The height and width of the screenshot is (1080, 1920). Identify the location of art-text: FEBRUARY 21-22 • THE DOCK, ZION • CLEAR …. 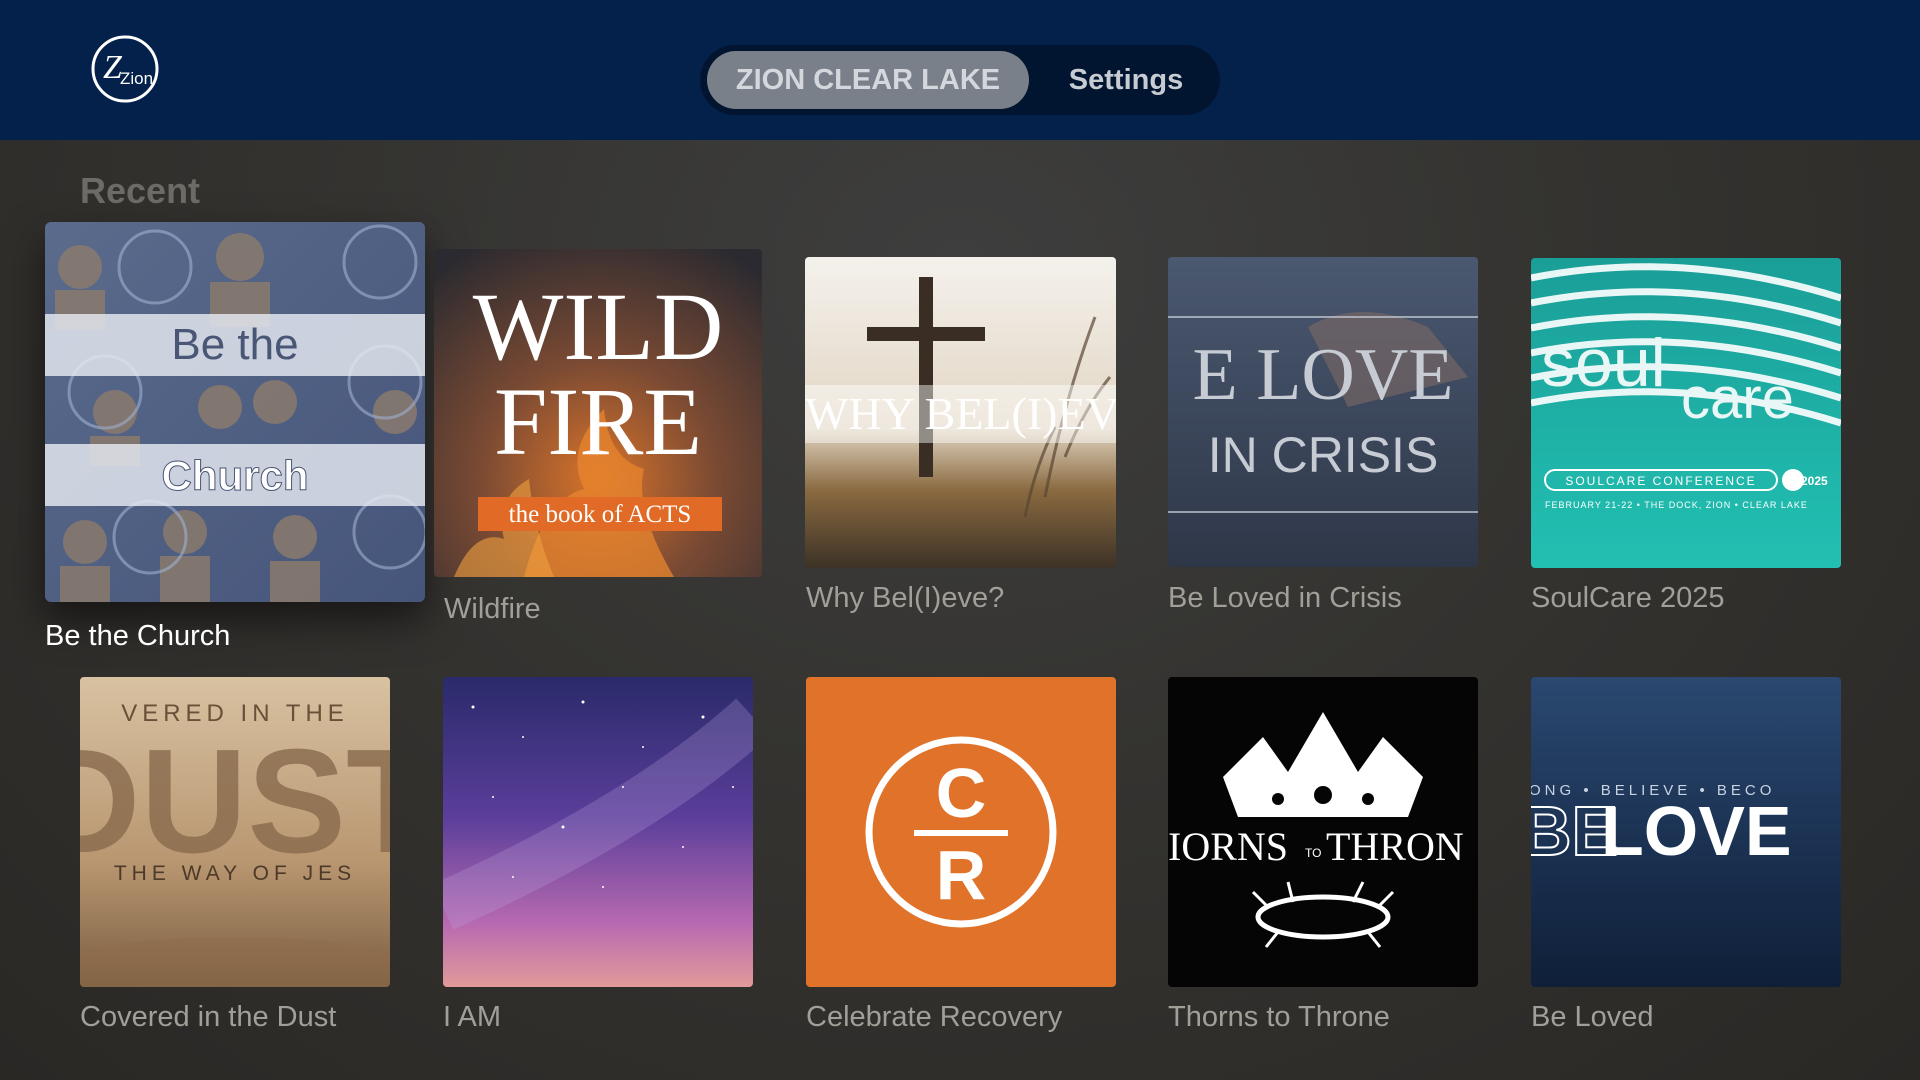
(1676, 505).